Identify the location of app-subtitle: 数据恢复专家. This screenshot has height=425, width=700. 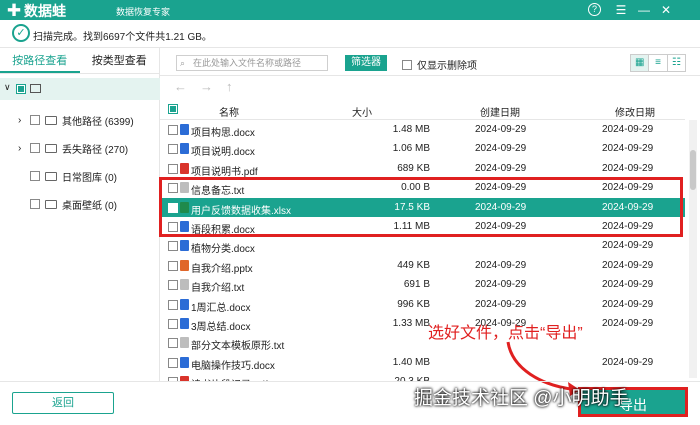
(143, 12).